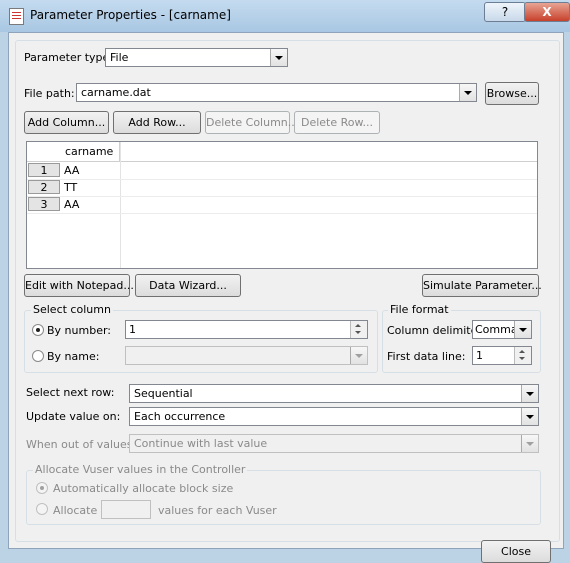 The width and height of the screenshot is (570, 563). Describe the element at coordinates (69, 57) in the screenshot. I see `parameter-type-label: Parameter type:` at that location.